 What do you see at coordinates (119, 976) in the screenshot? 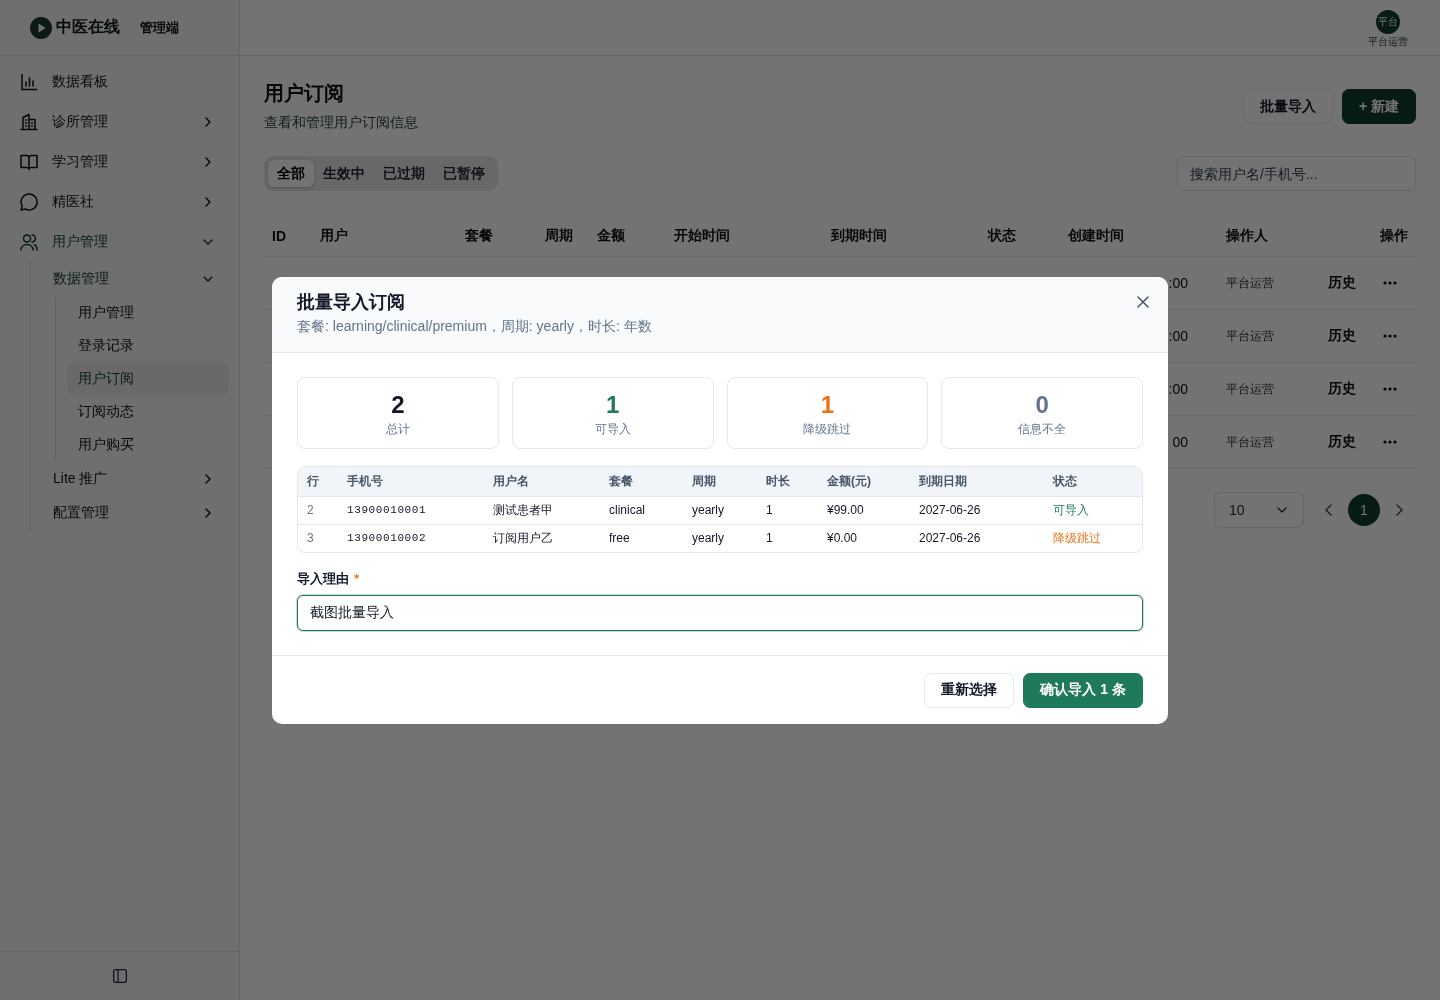
I see `sidebar-toggle-icon` at bounding box center [119, 976].